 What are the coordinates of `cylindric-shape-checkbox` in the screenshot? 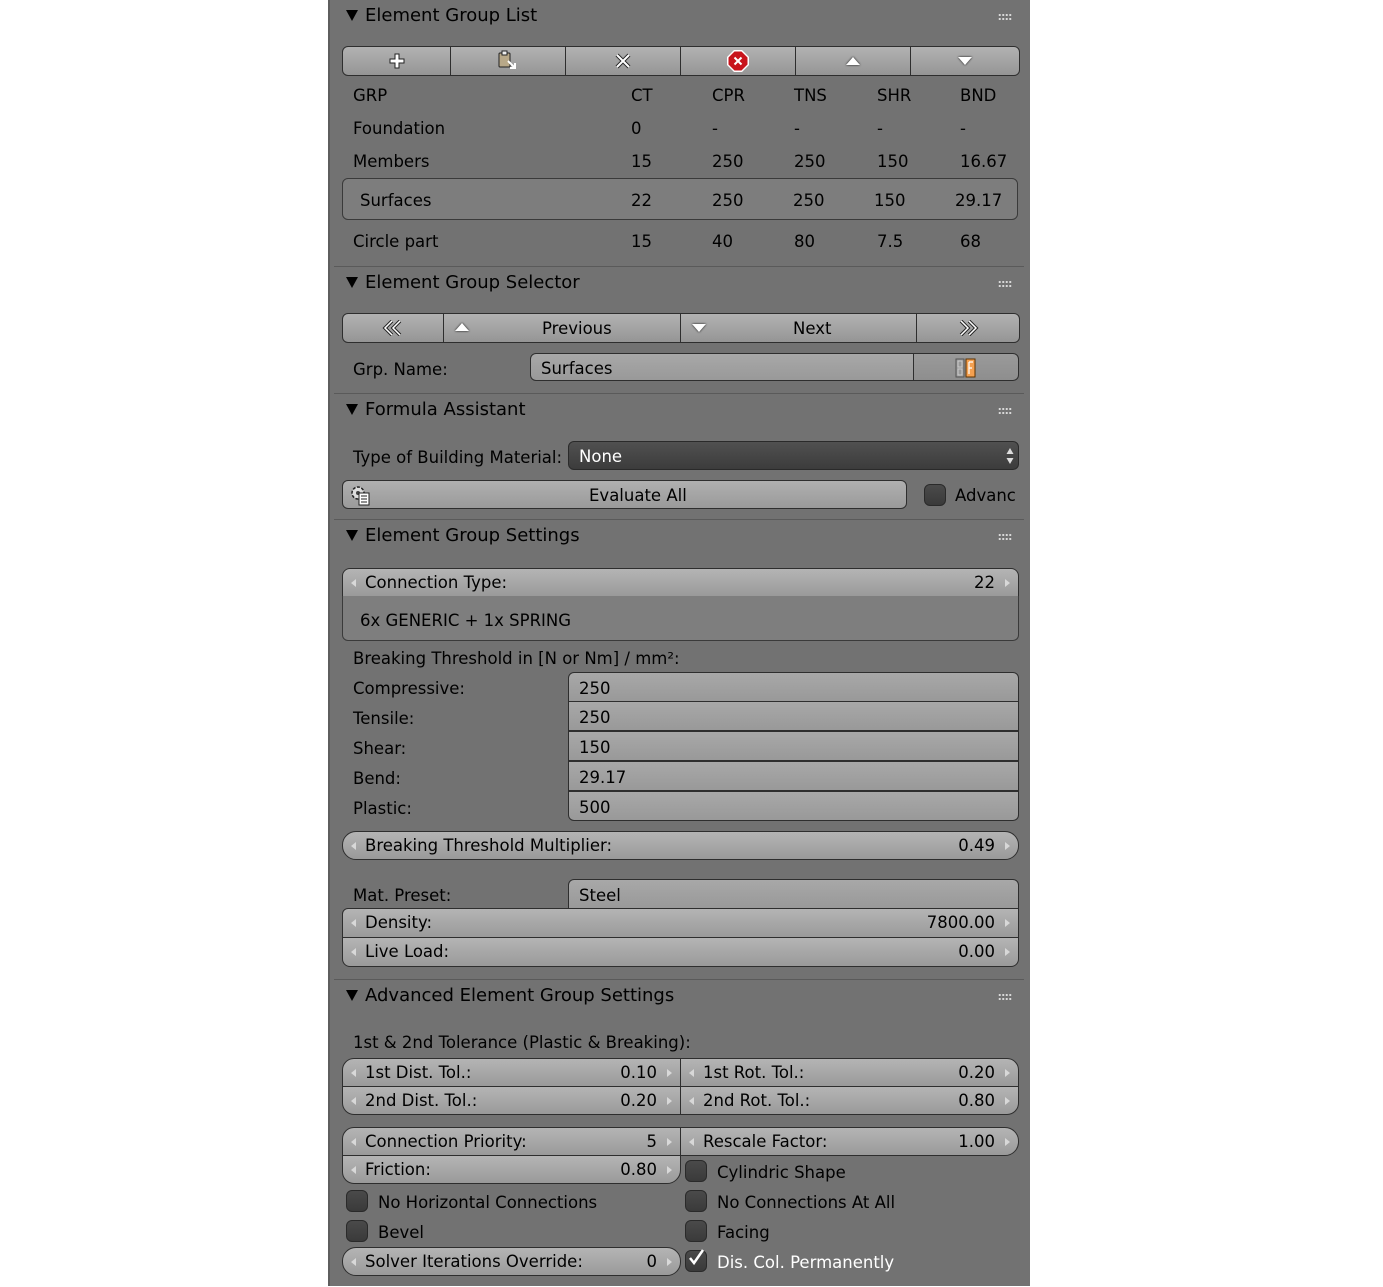 It's located at (696, 1171).